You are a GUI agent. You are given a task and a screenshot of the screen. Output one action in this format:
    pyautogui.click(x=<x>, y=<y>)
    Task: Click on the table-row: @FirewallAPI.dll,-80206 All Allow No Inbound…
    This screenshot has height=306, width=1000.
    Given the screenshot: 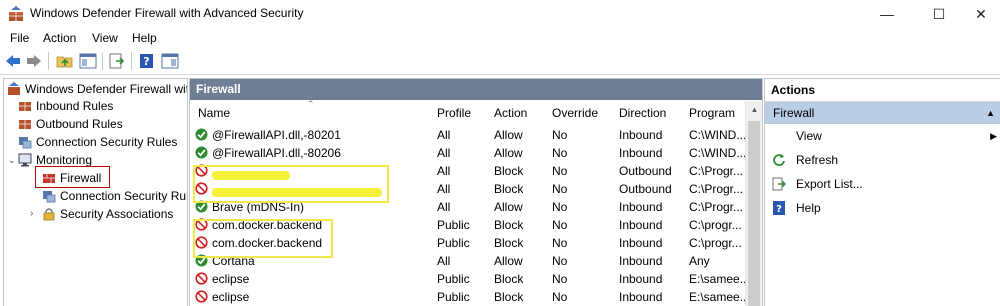 What is the action you would take?
    pyautogui.click(x=468, y=153)
    